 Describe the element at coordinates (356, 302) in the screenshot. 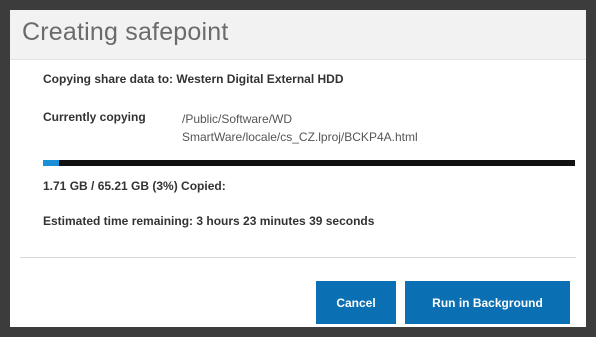

I see `cancel-button: Cancel` at that location.